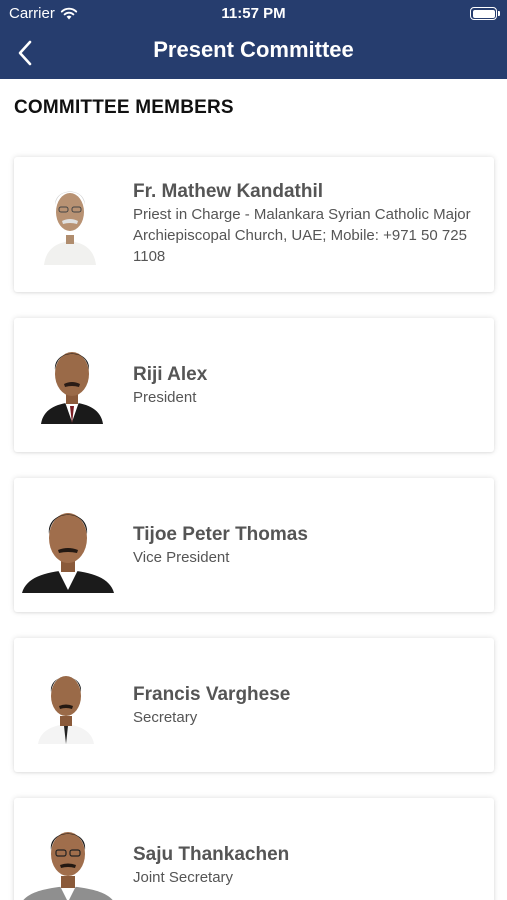  I want to click on status-time: 11:57 PM, so click(253, 13).